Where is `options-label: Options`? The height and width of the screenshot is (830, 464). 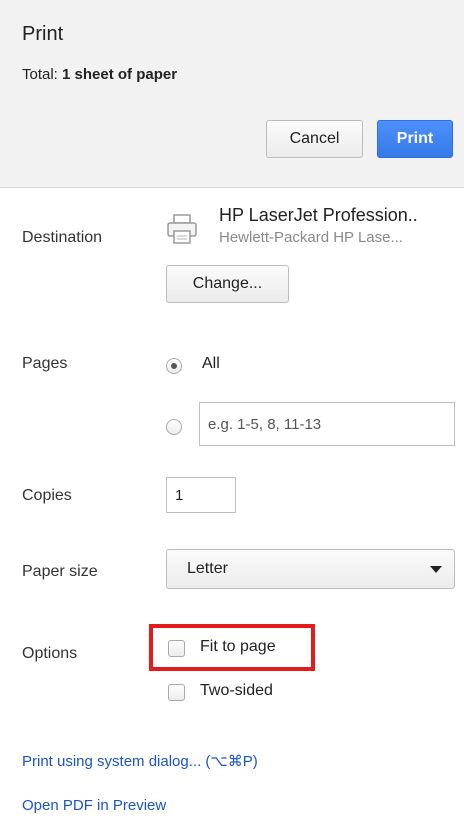 options-label: Options is located at coordinates (50, 653).